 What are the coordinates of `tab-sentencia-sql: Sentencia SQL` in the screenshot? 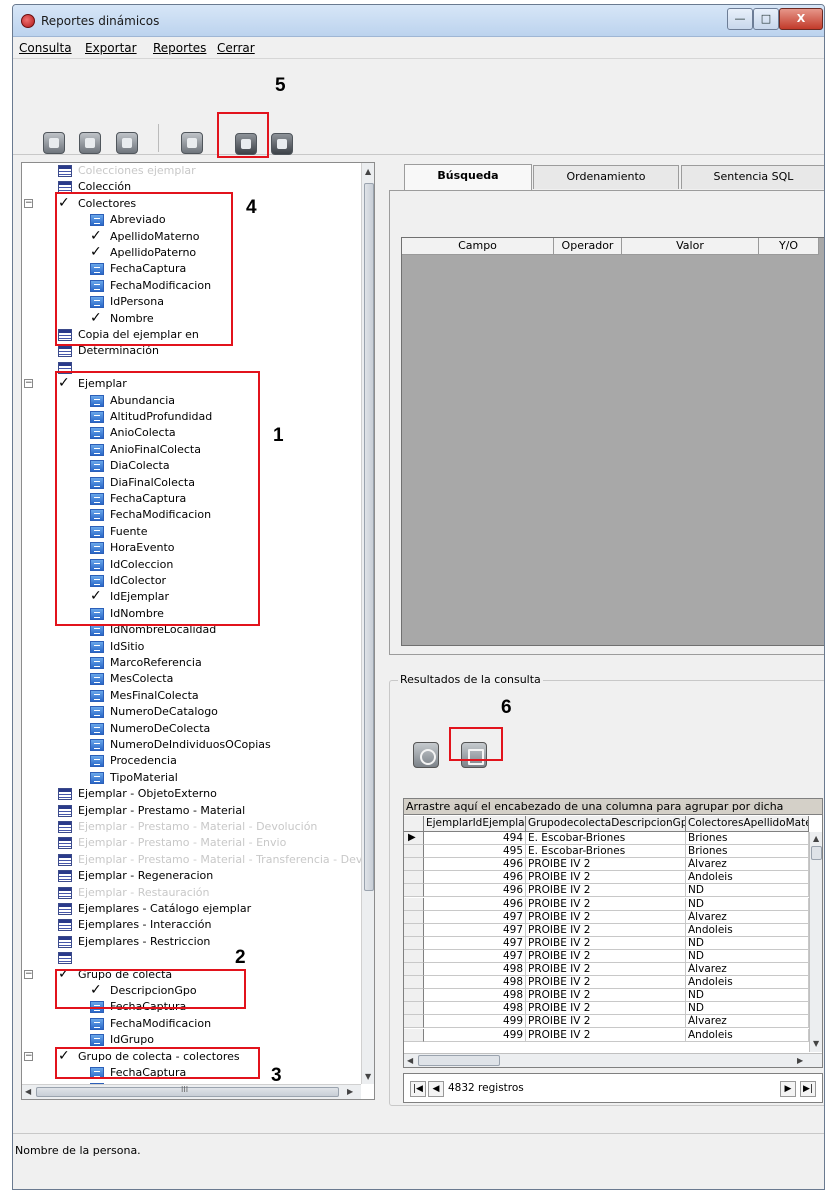 It's located at (752, 177).